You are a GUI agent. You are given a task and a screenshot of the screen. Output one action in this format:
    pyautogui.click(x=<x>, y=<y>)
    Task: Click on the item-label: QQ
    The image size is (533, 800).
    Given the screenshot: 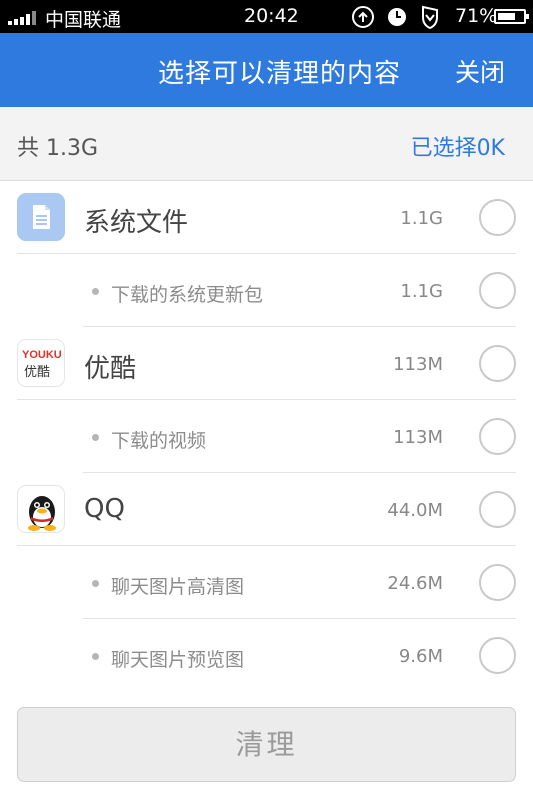 What is the action you would take?
    pyautogui.click(x=104, y=509)
    